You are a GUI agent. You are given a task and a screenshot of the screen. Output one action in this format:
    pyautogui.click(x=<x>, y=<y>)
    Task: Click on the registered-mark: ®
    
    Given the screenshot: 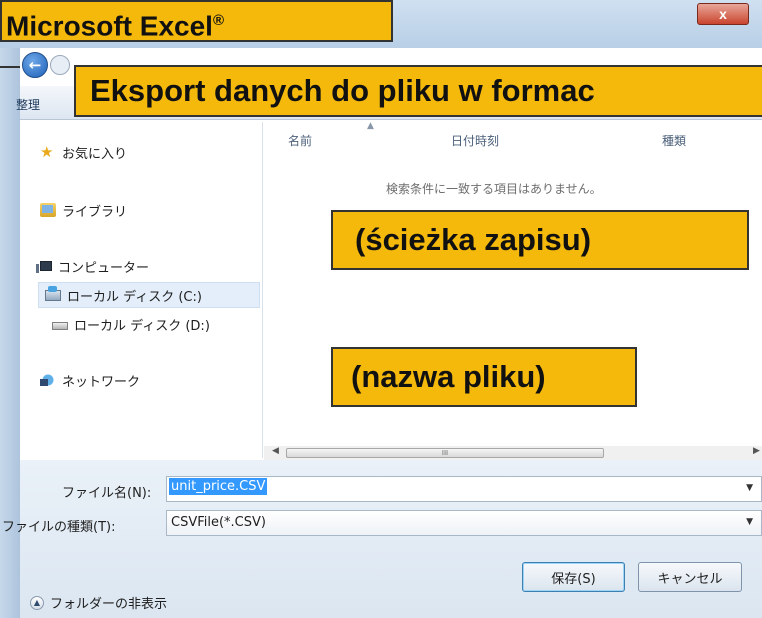 What is the action you would take?
    pyautogui.click(x=218, y=20)
    